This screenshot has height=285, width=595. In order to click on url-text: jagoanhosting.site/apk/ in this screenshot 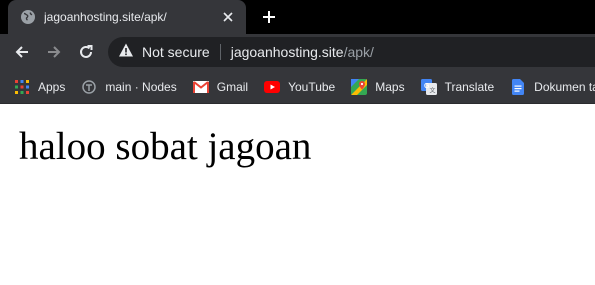, I will do `click(302, 52)`.